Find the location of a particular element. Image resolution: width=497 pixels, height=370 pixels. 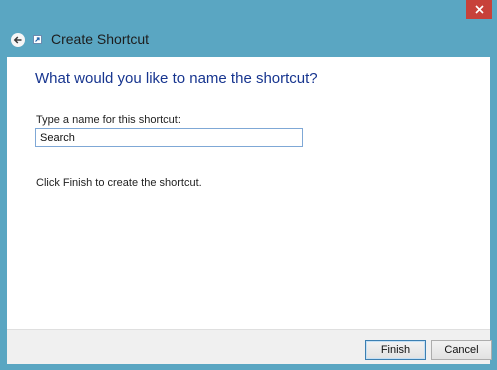

shortcut-icon is located at coordinates (37, 39).